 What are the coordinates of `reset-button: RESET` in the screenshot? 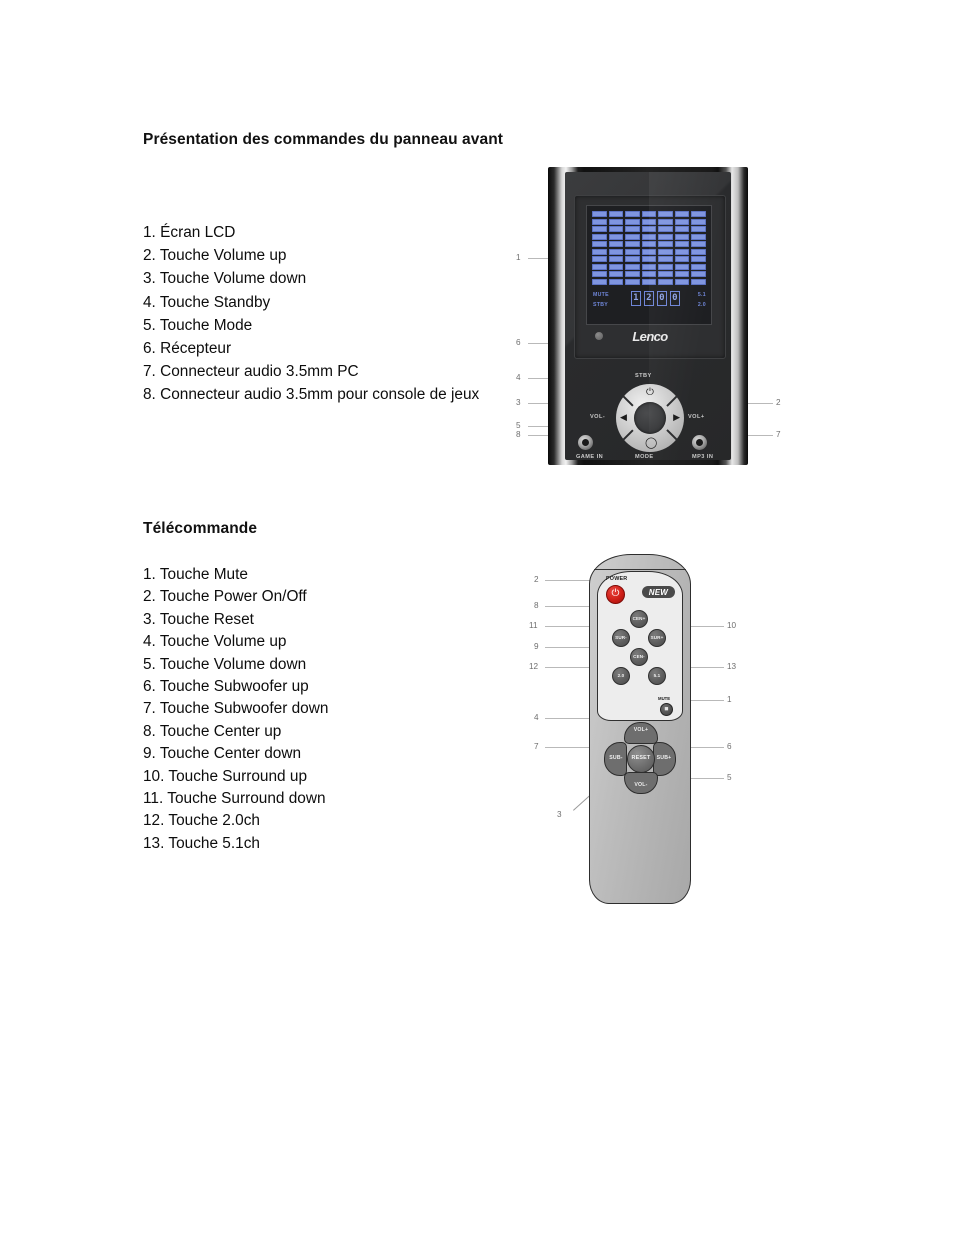 It's located at (641, 759).